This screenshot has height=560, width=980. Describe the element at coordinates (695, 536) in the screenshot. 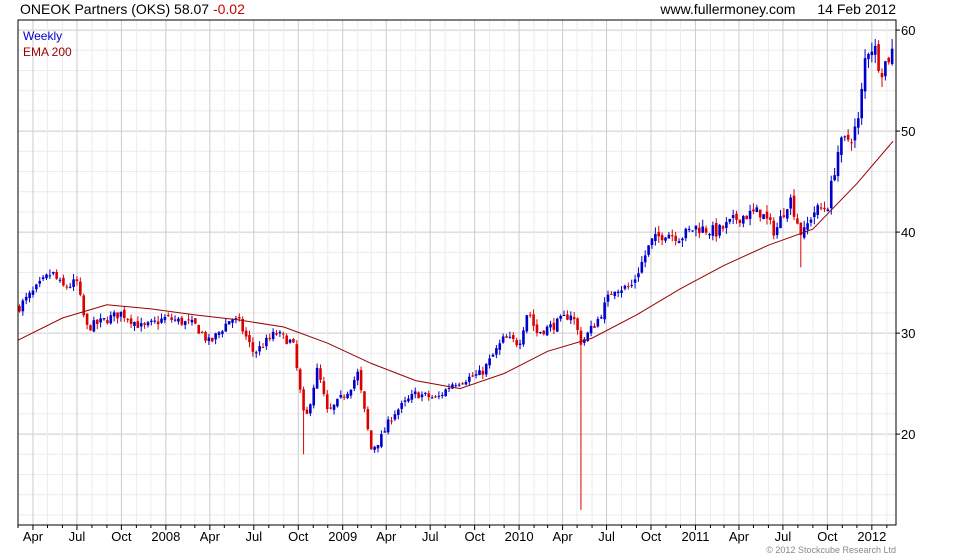

I see `x-tick-label: 2011` at that location.